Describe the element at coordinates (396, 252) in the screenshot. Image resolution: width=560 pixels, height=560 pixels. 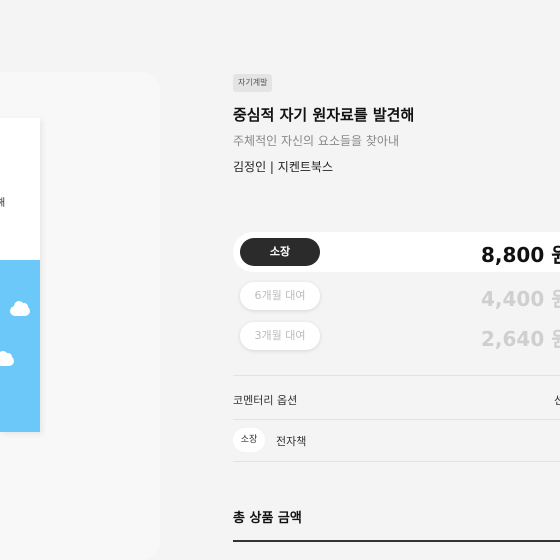
I see `option-row-own: 소장 8,800 원` at that location.